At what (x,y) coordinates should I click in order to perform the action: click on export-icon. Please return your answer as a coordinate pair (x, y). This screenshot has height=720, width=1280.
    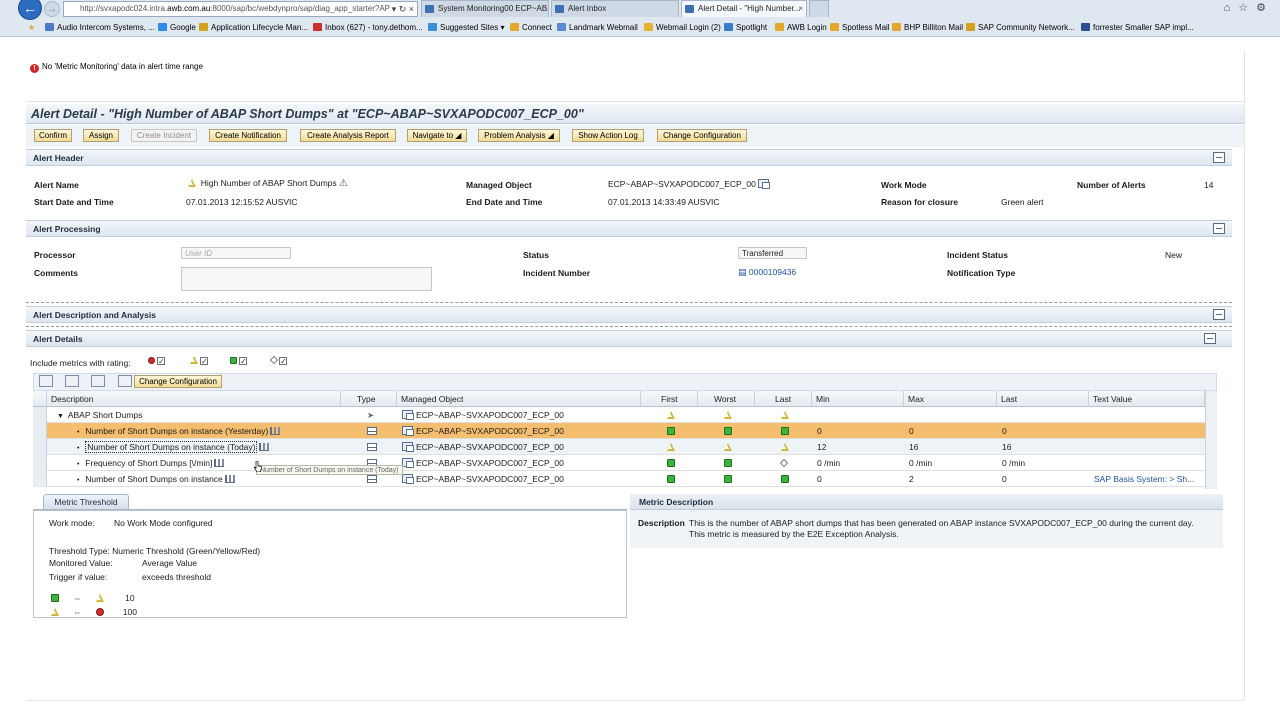
    Looking at the image, I should click on (72, 381).